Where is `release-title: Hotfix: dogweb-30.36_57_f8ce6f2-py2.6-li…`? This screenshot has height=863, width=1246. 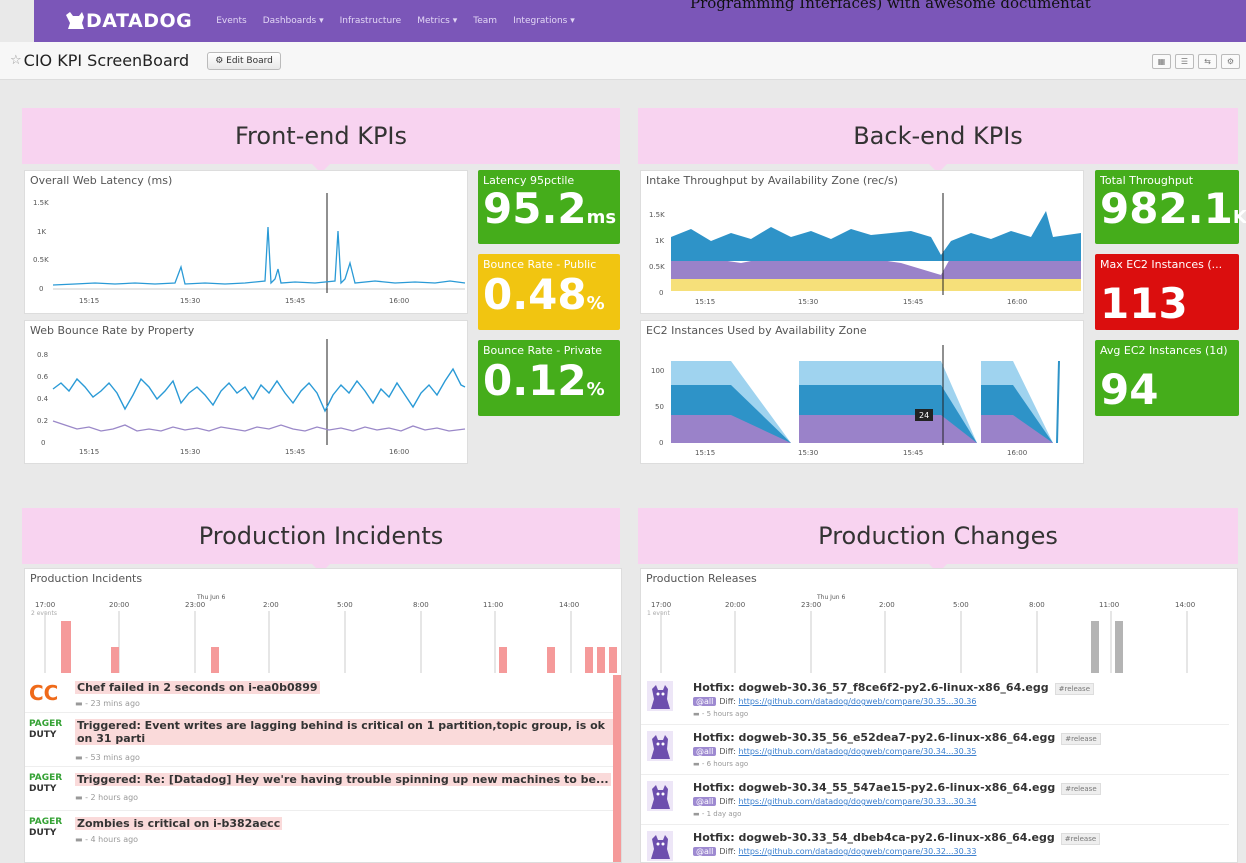
release-title: Hotfix: dogweb-30.36_57_f8ce6f2-py2.6-li… is located at coordinates (893, 688).